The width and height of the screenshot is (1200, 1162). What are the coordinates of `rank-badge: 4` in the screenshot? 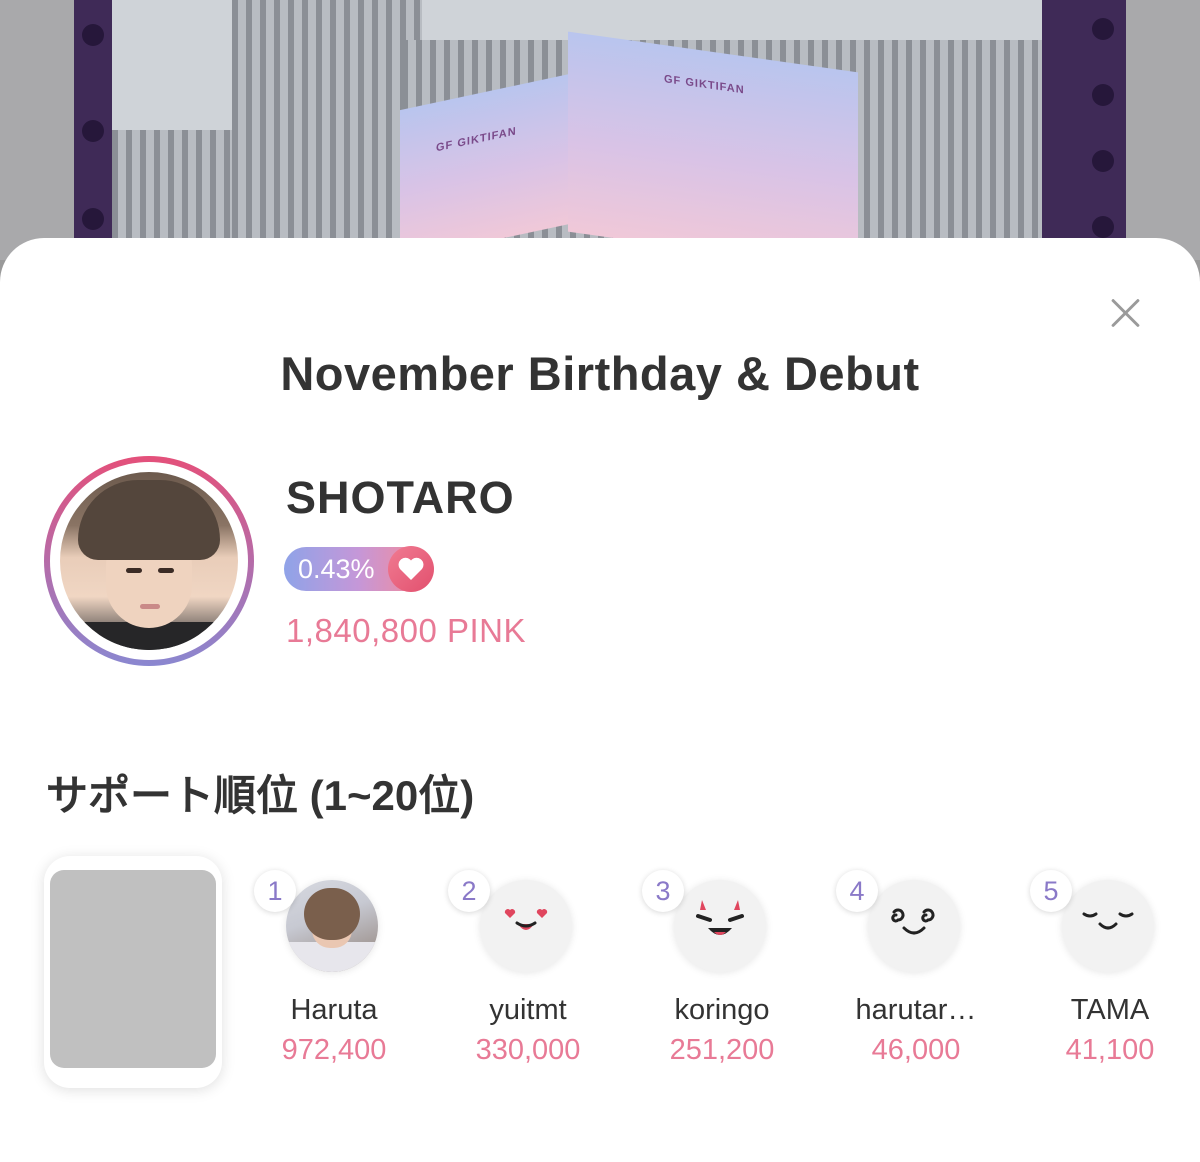 It's located at (857, 891).